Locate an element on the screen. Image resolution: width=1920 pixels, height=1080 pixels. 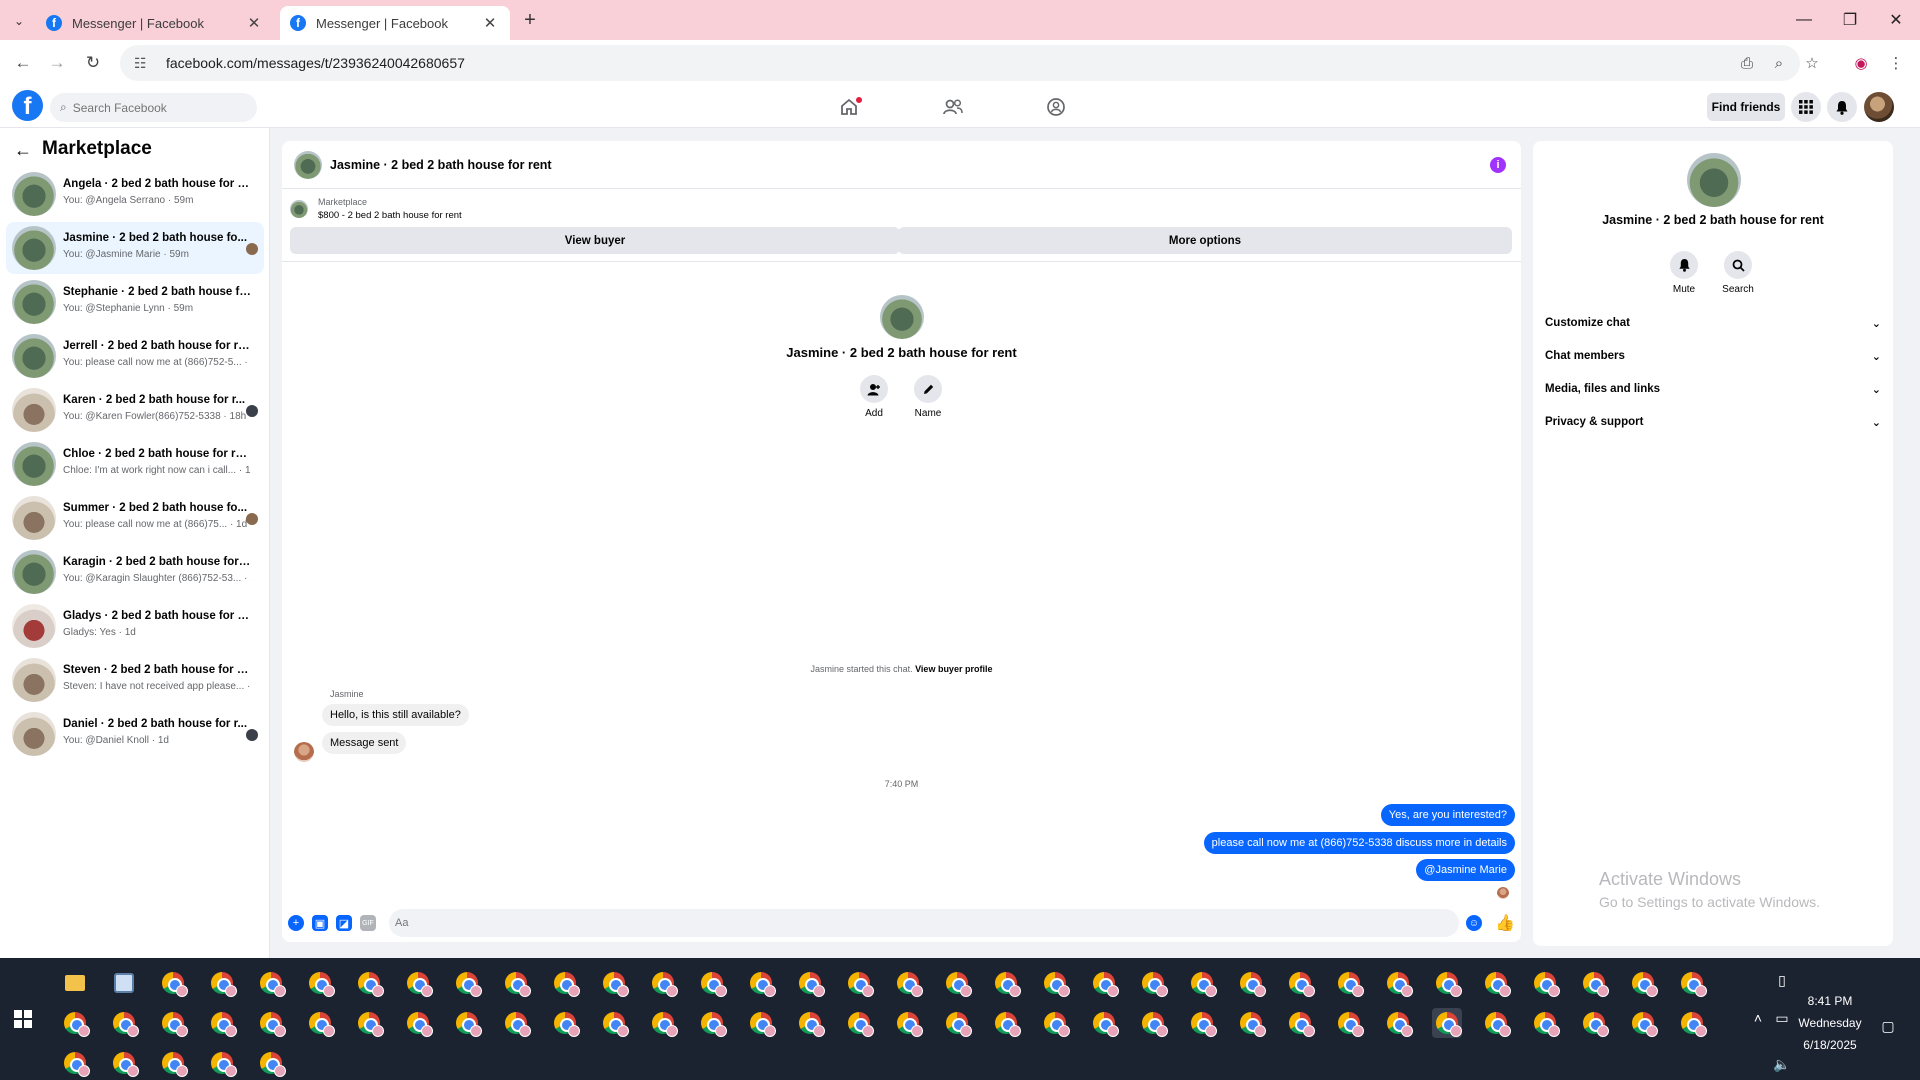
sender-avatar is located at coordinates (304, 752).